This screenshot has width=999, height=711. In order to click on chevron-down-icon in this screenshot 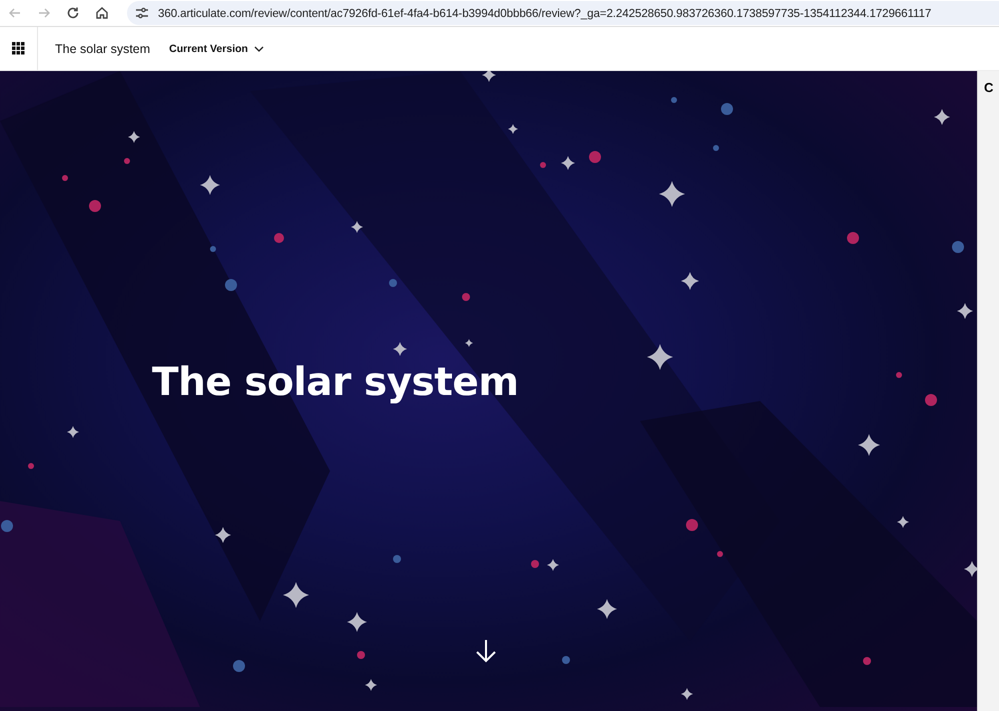, I will do `click(259, 49)`.